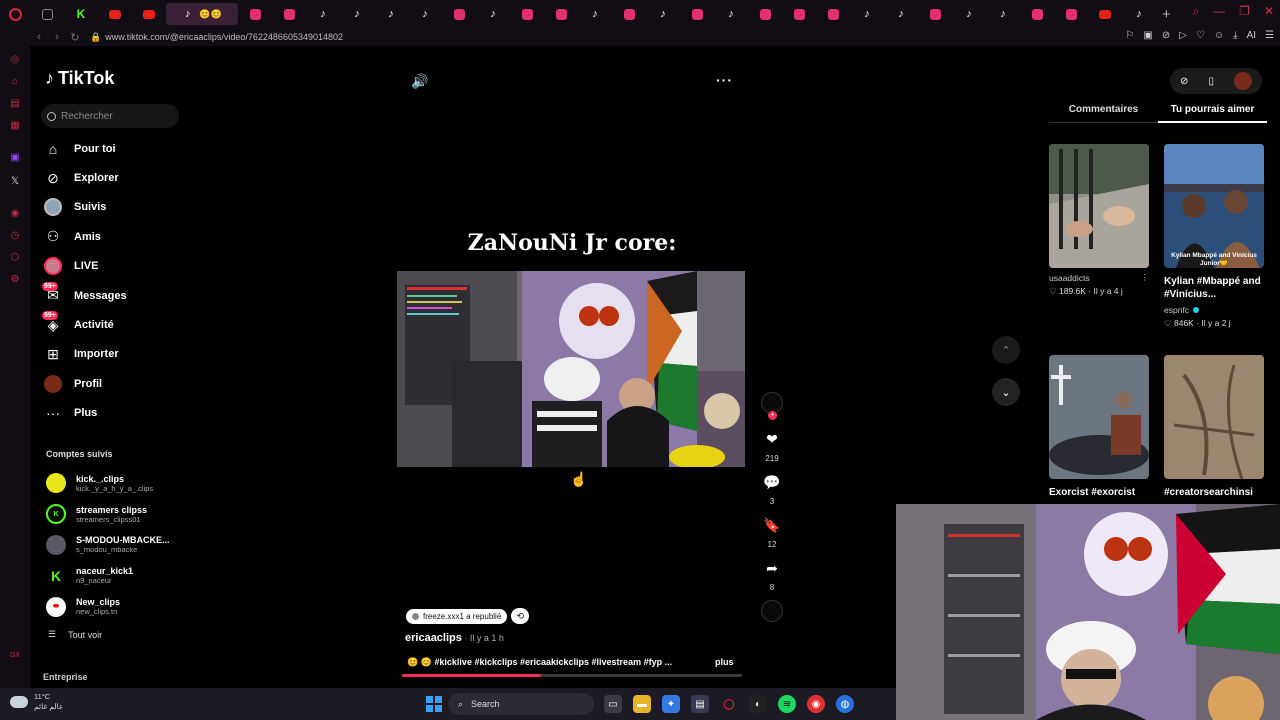 This screenshot has width=1280, height=720. Describe the element at coordinates (729, 704) in the screenshot. I see `opera-taskbar-icon: ◯` at that location.